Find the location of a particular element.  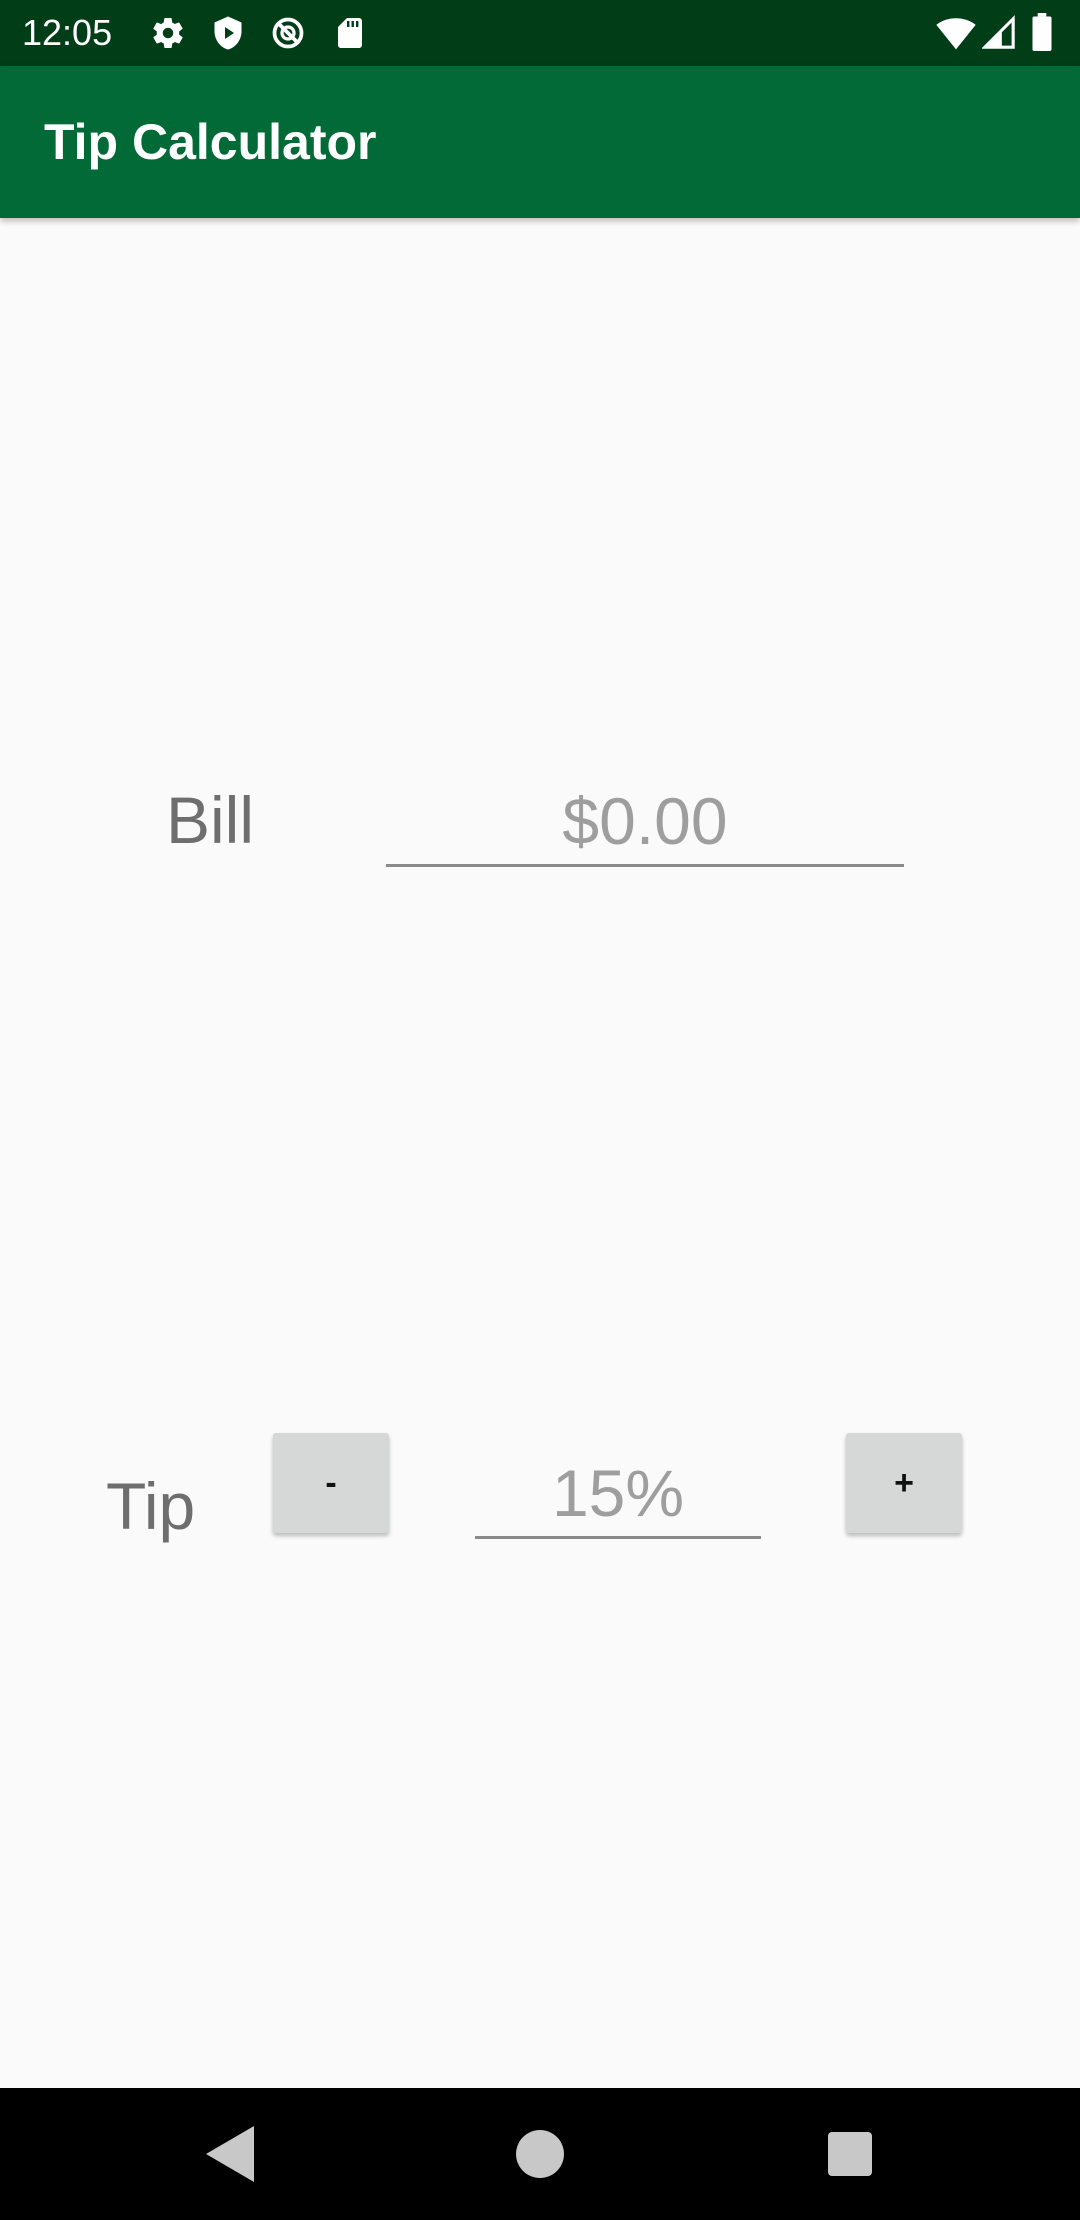

home-icon is located at coordinates (540, 2154).